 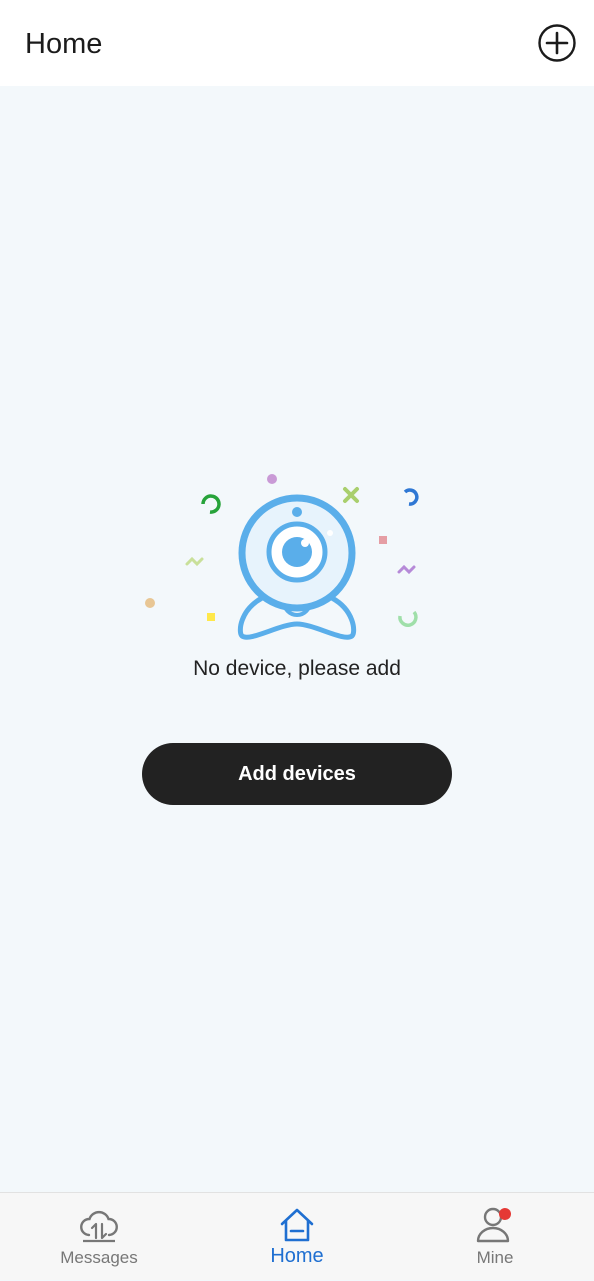 What do you see at coordinates (297, 774) in the screenshot?
I see `add-devices-button: Add devices` at bounding box center [297, 774].